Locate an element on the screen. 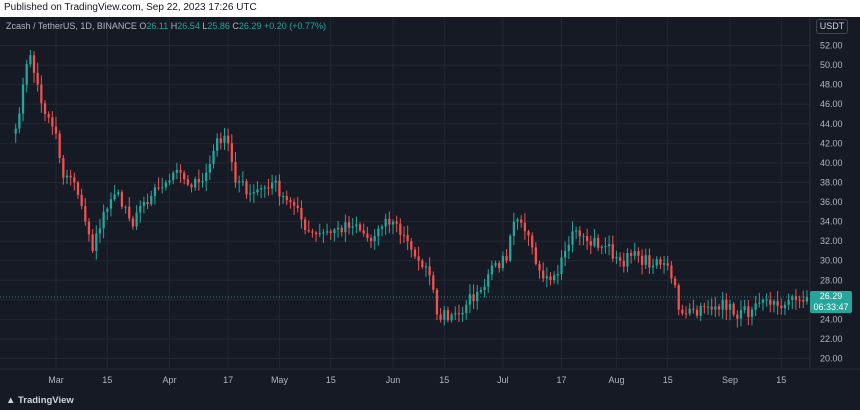 The height and width of the screenshot is (410, 860). low-value: 25.86 is located at coordinates (218, 26).